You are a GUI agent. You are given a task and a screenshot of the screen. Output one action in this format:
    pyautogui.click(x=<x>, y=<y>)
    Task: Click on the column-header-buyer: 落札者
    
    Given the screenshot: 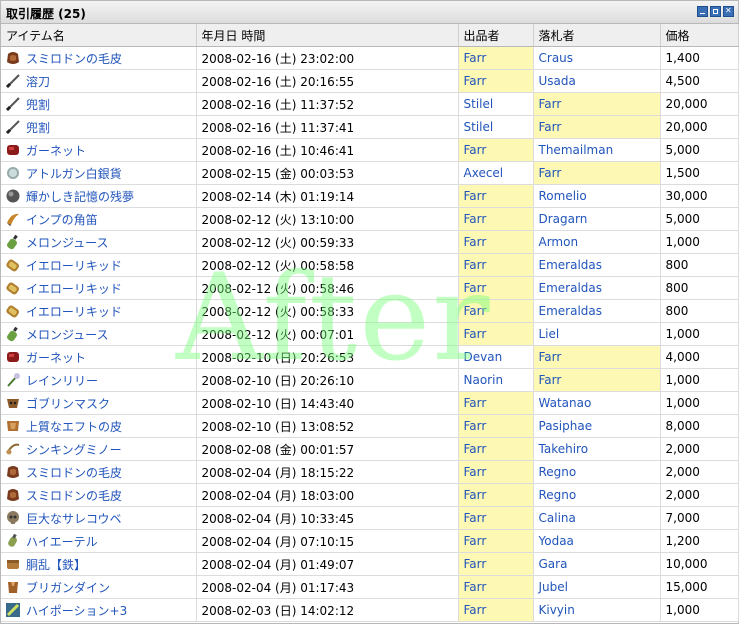 What is the action you would take?
    pyautogui.click(x=597, y=35)
    